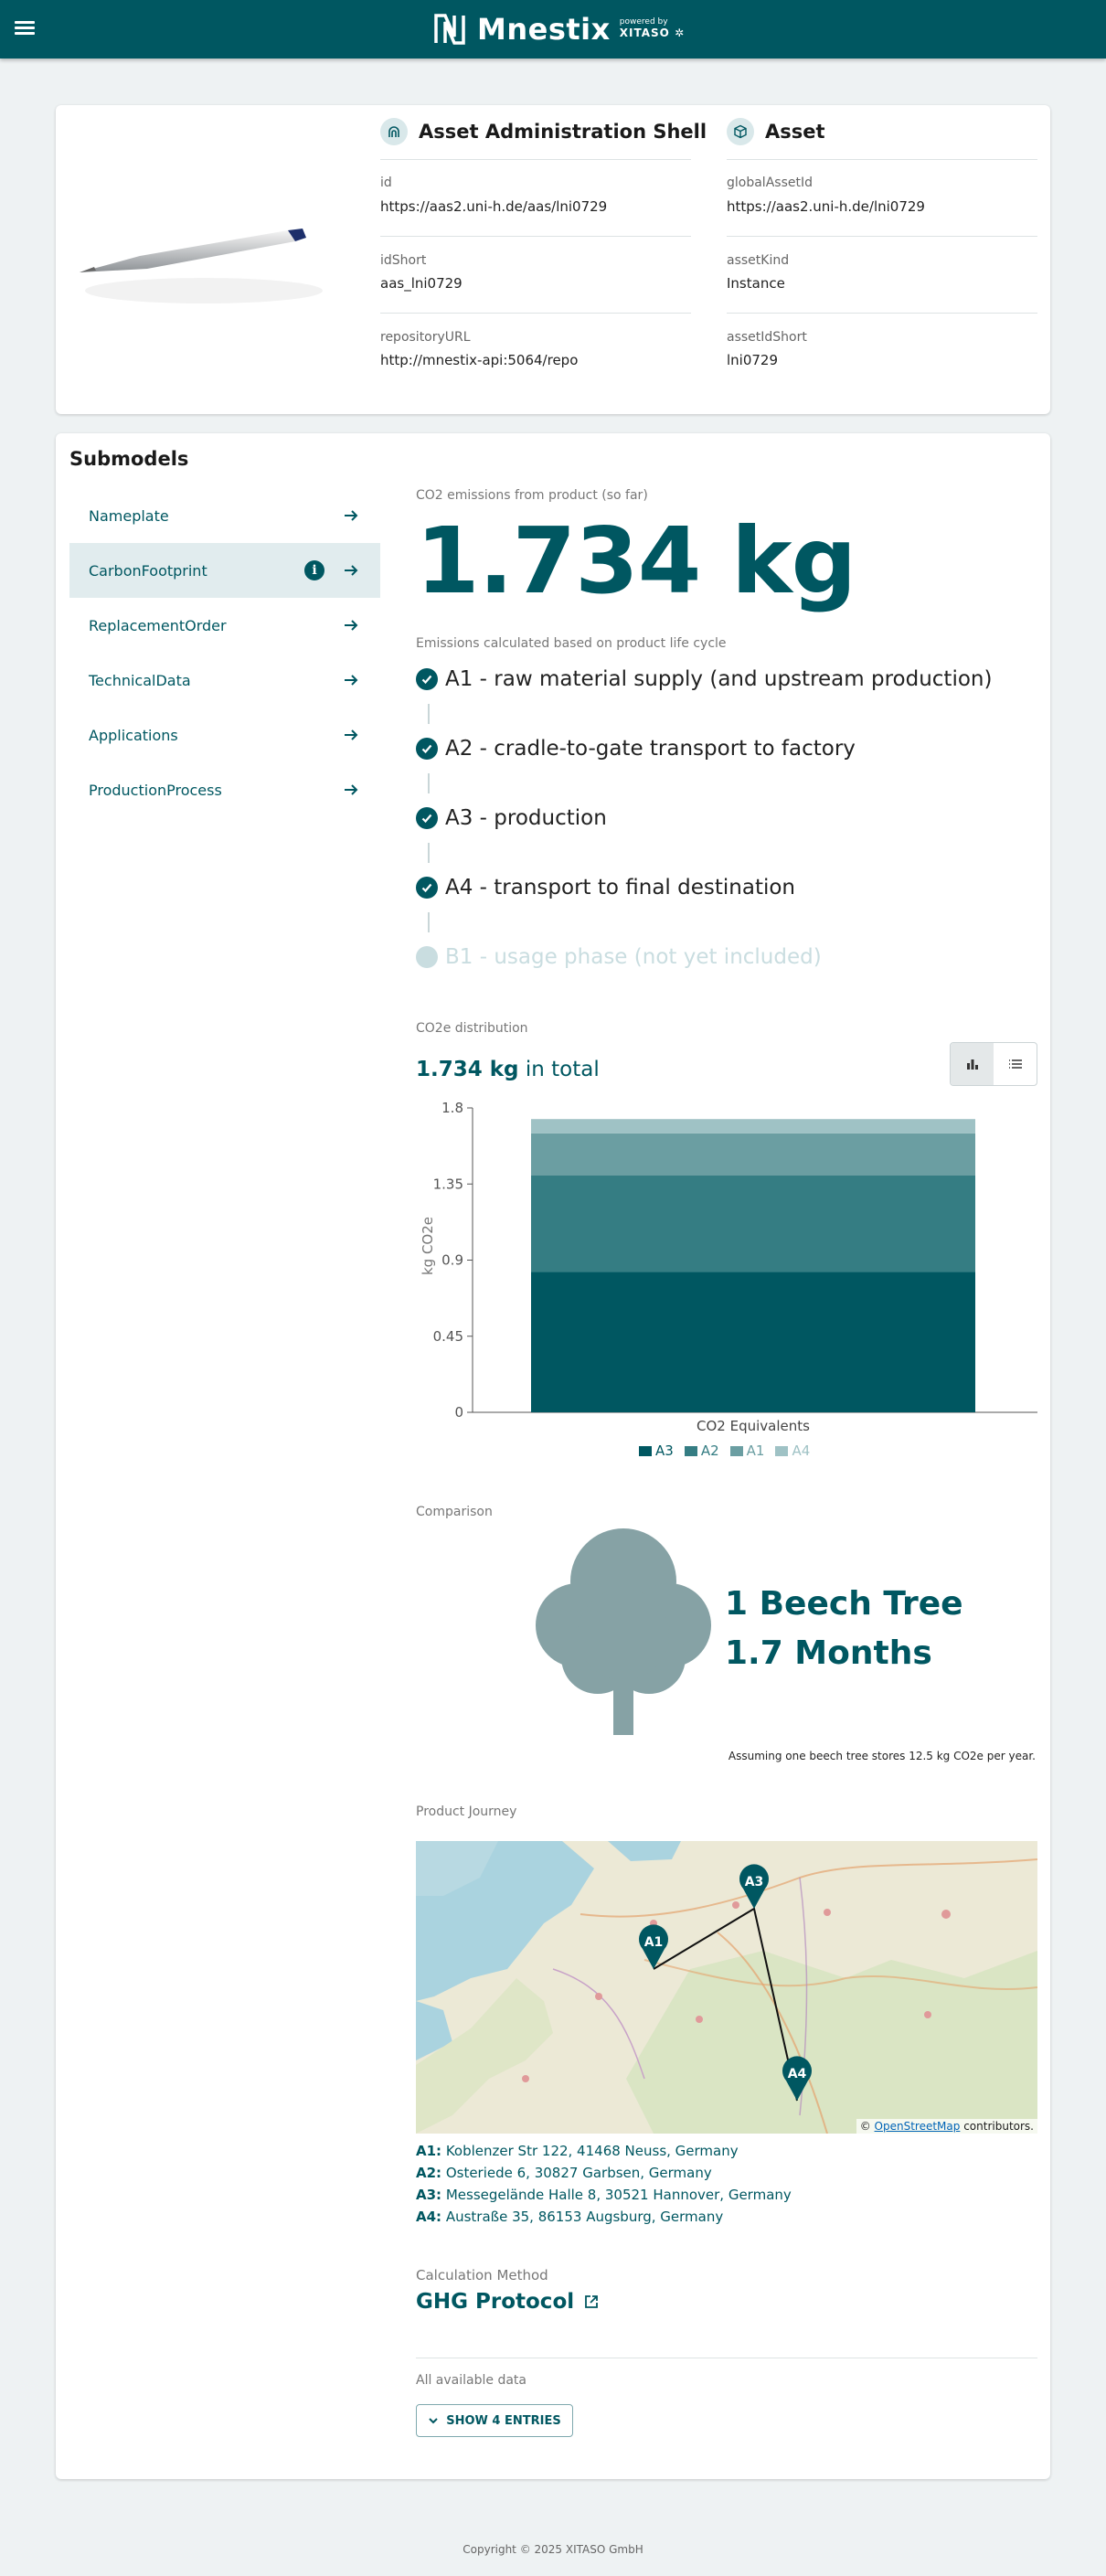  I want to click on y-tick-label: 0, so click(458, 1412).